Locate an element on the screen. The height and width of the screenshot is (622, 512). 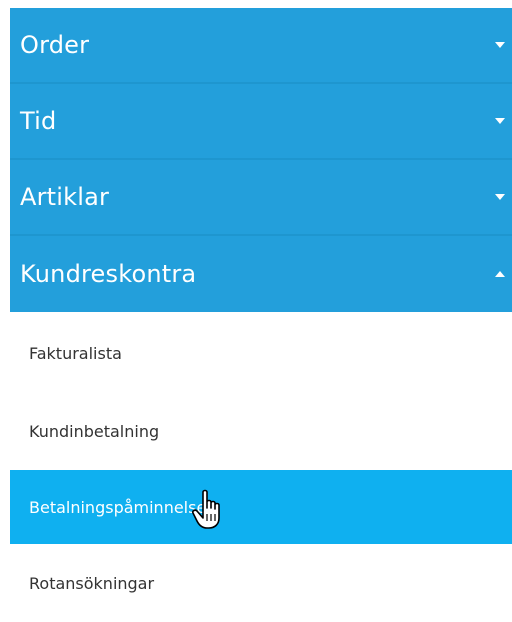
submenu-item-betalningspaminnelse: Betalningspåminnelse is located at coordinates (261, 507).